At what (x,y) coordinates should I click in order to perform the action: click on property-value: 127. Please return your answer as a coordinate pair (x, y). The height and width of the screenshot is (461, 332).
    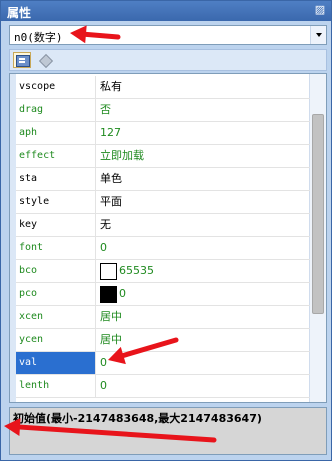
    Looking at the image, I should click on (203, 133).